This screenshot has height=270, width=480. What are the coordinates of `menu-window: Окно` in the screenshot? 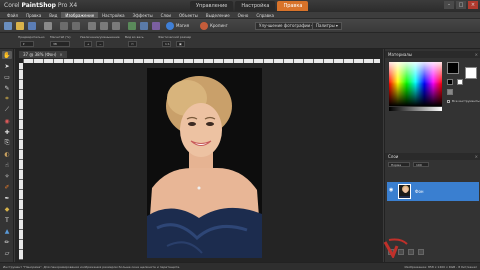 It's located at (243, 15).